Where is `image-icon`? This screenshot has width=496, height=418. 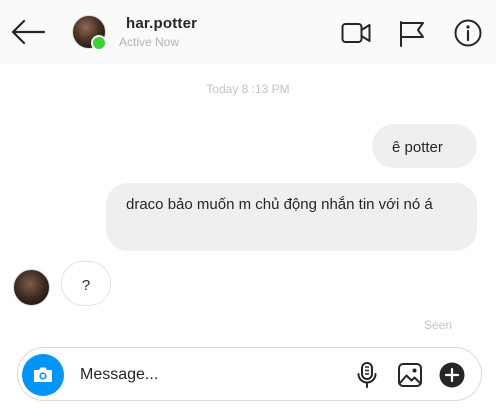 image-icon is located at coordinates (410, 375).